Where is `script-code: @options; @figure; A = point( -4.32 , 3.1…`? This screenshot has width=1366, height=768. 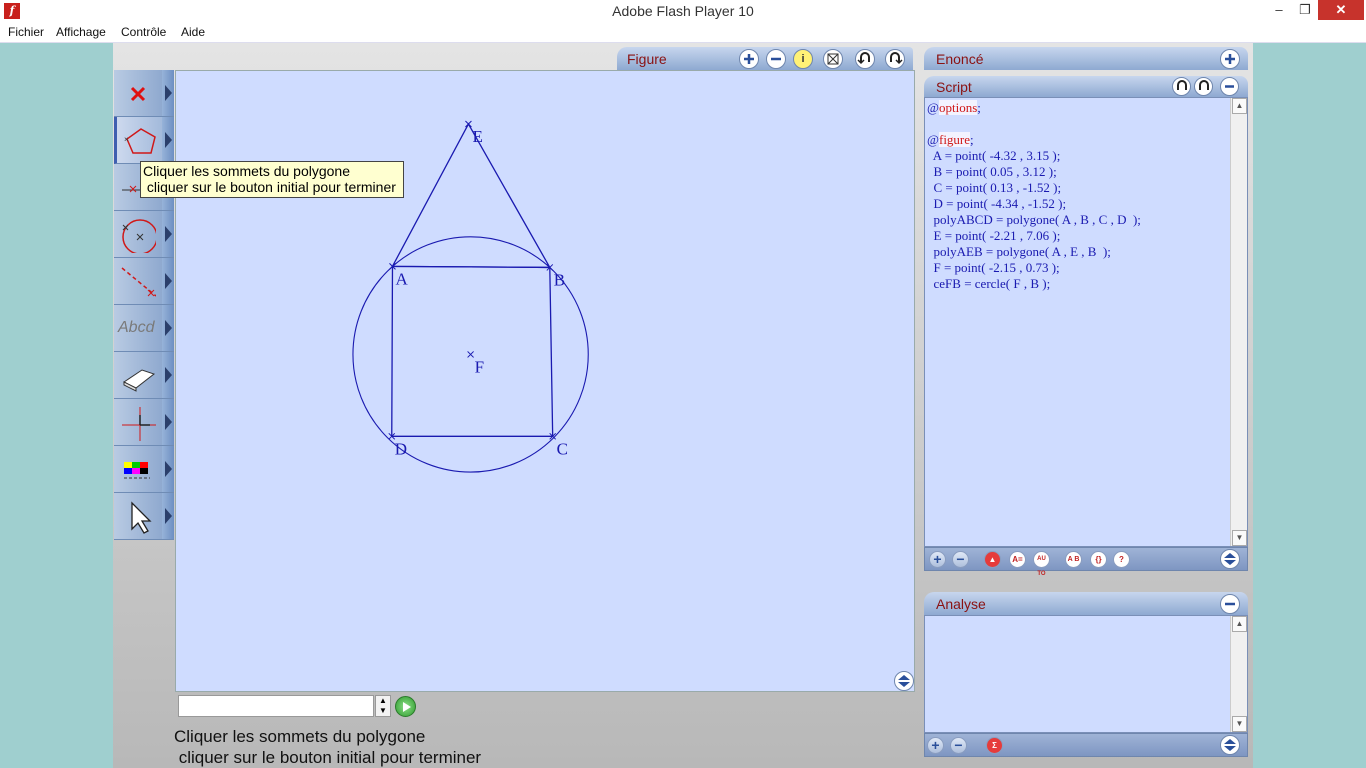 script-code: @options; @figure; A = point( -4.32 , 3.1… is located at coordinates (1034, 196).